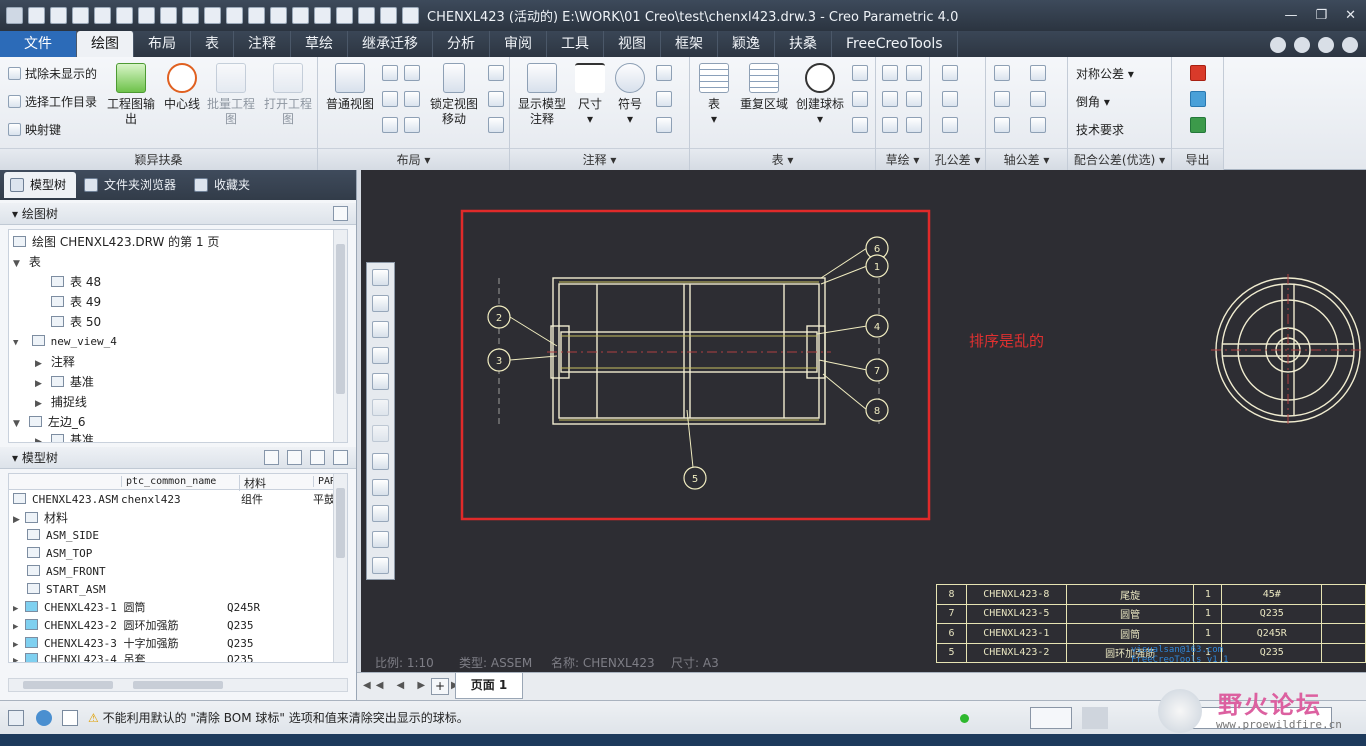 The image size is (1366, 746). What do you see at coordinates (319, 44) in the screenshot?
I see `tab-sketch: 草绘` at bounding box center [319, 44].